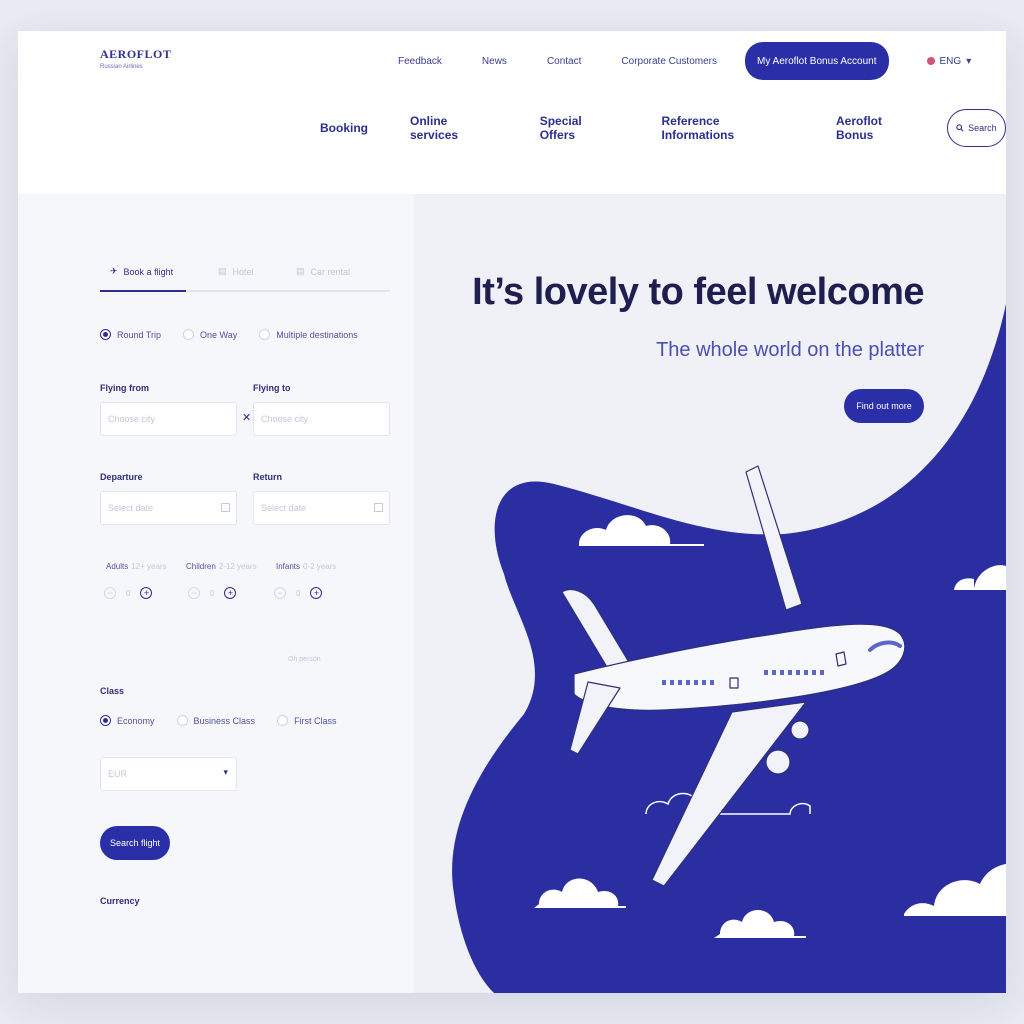 The image size is (1024, 1024). Describe the element at coordinates (246, 417) in the screenshot. I see `swap-icon: ✕` at that location.